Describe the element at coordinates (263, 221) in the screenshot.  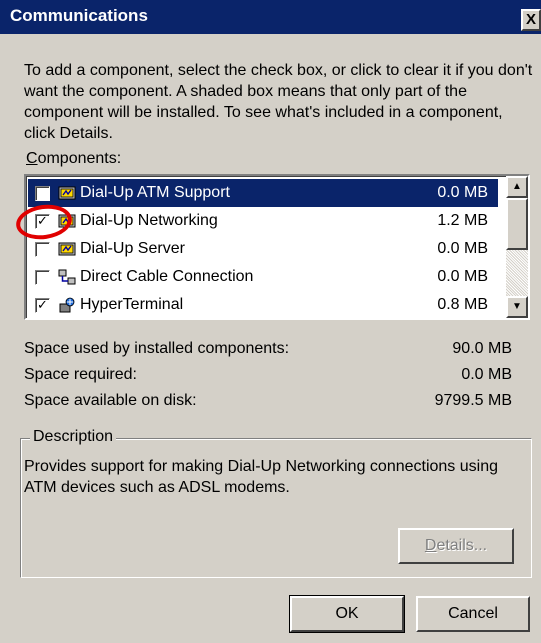
I see `list-item: ✓ Dial-Up Networking 1.2 MB` at that location.